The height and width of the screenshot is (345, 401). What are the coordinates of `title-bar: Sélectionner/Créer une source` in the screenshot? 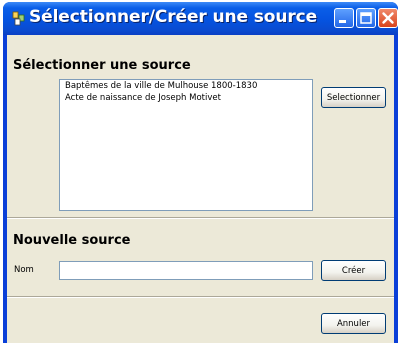 It's located at (200, 18).